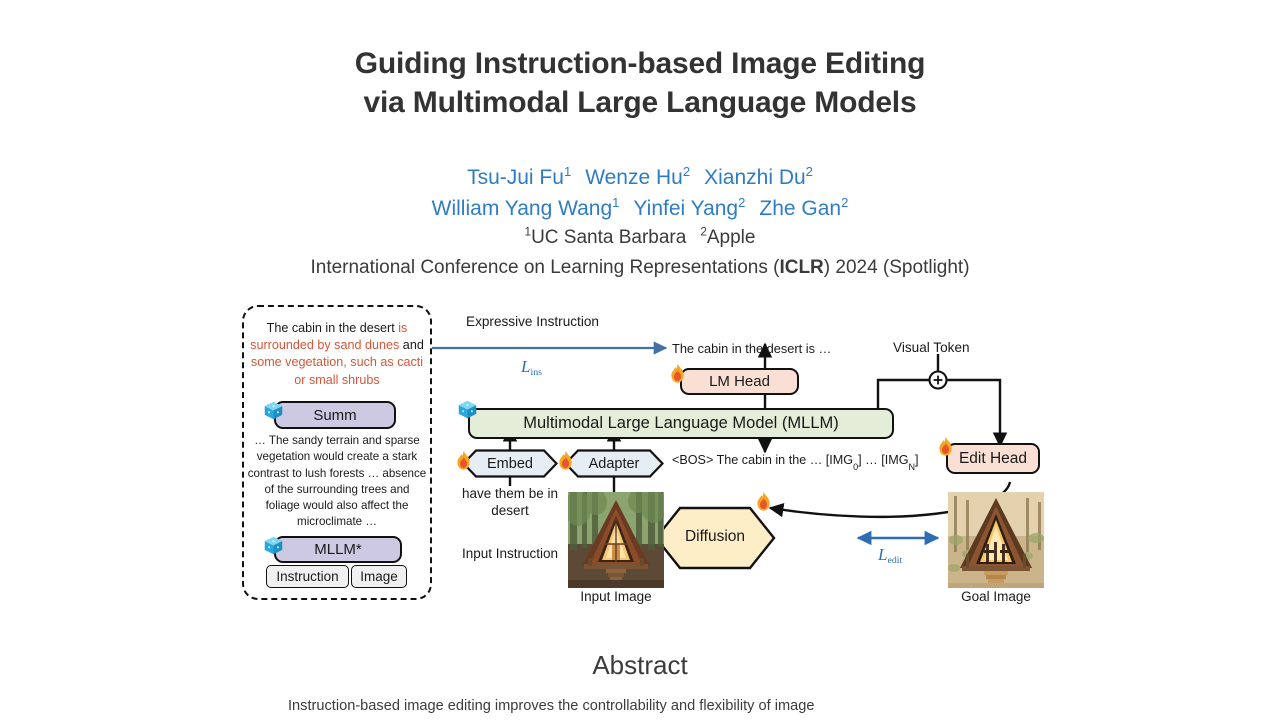  I want to click on edit-head-label: Edit Head, so click(993, 458).